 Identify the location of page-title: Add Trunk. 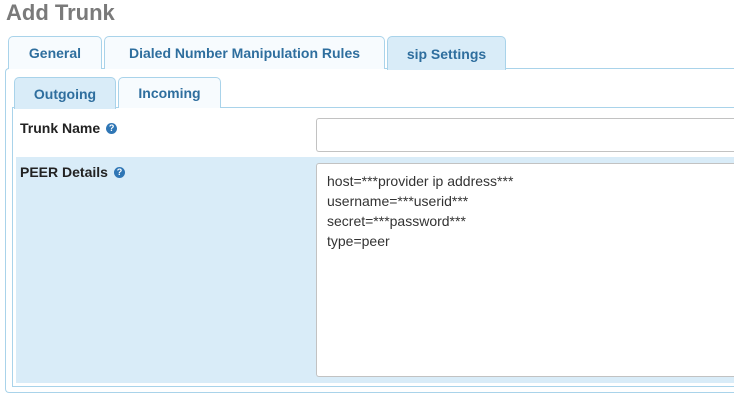
(60, 12).